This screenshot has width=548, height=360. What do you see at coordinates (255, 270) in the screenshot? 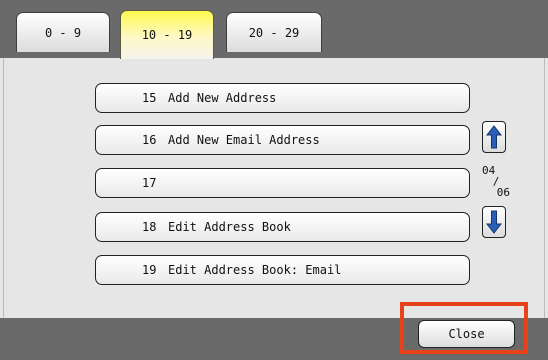
I see `item-label: Edit Address Book: Email` at bounding box center [255, 270].